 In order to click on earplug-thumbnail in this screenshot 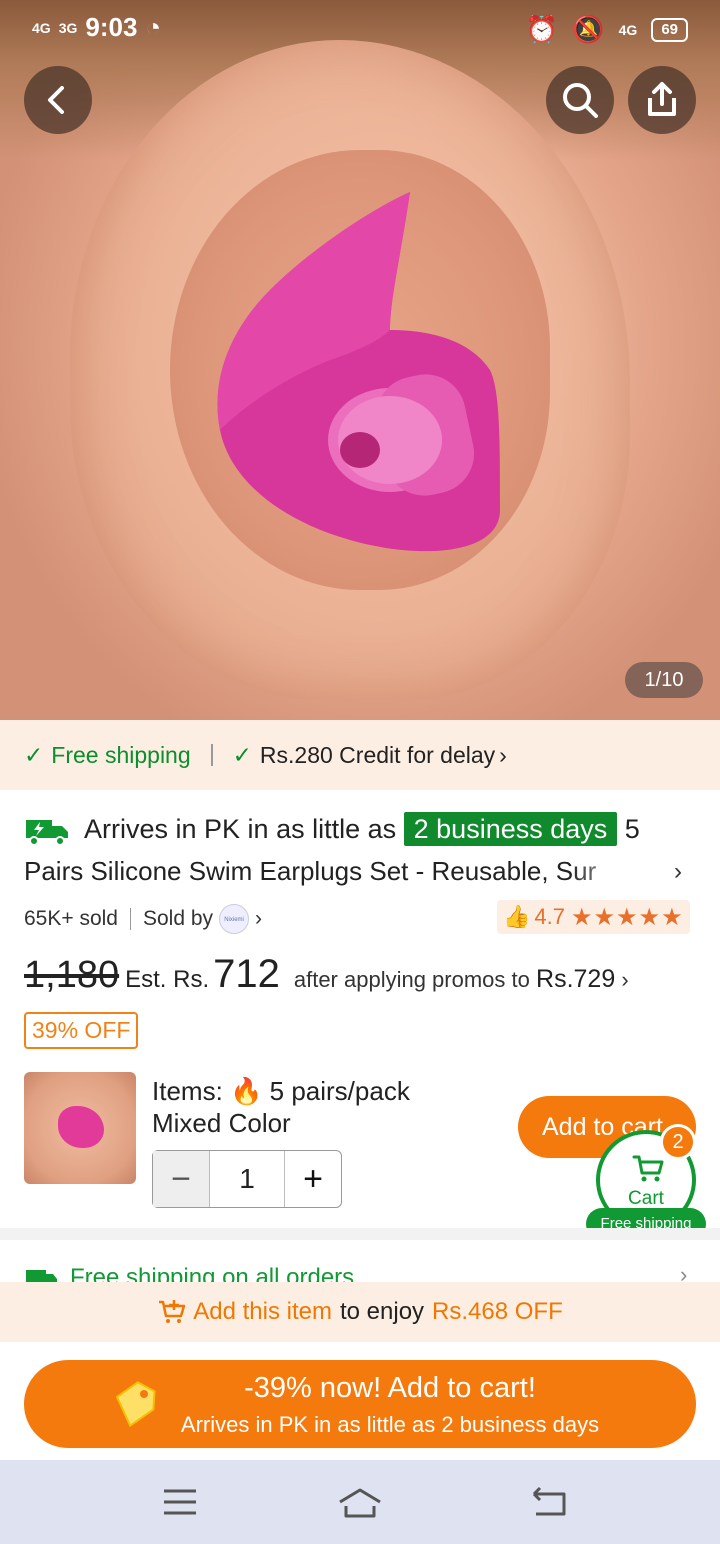, I will do `click(81, 1127)`.